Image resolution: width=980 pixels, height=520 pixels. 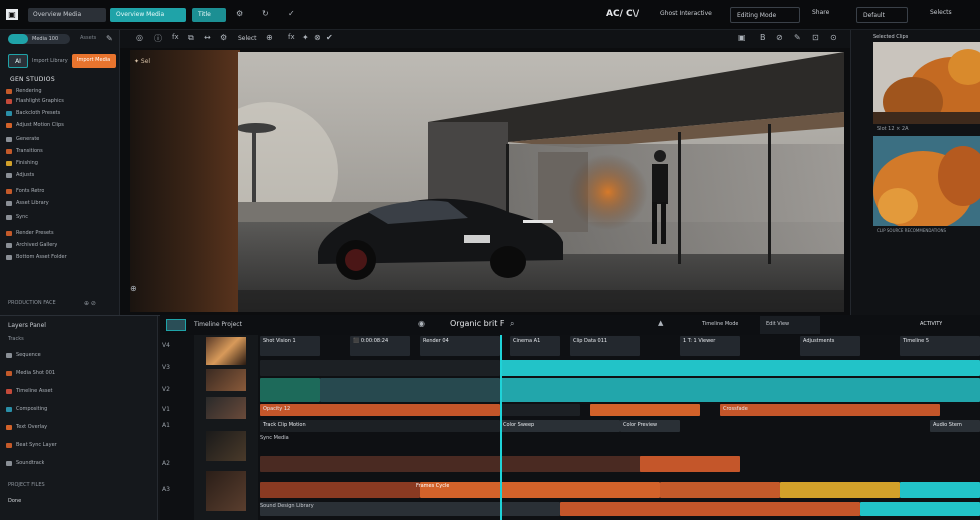 I want to click on track-label: A1, so click(x=166, y=425).